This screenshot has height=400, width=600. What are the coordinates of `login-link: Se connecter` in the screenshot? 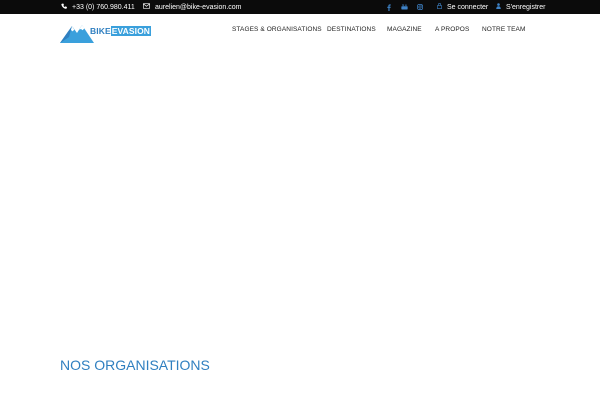 It's located at (462, 7).